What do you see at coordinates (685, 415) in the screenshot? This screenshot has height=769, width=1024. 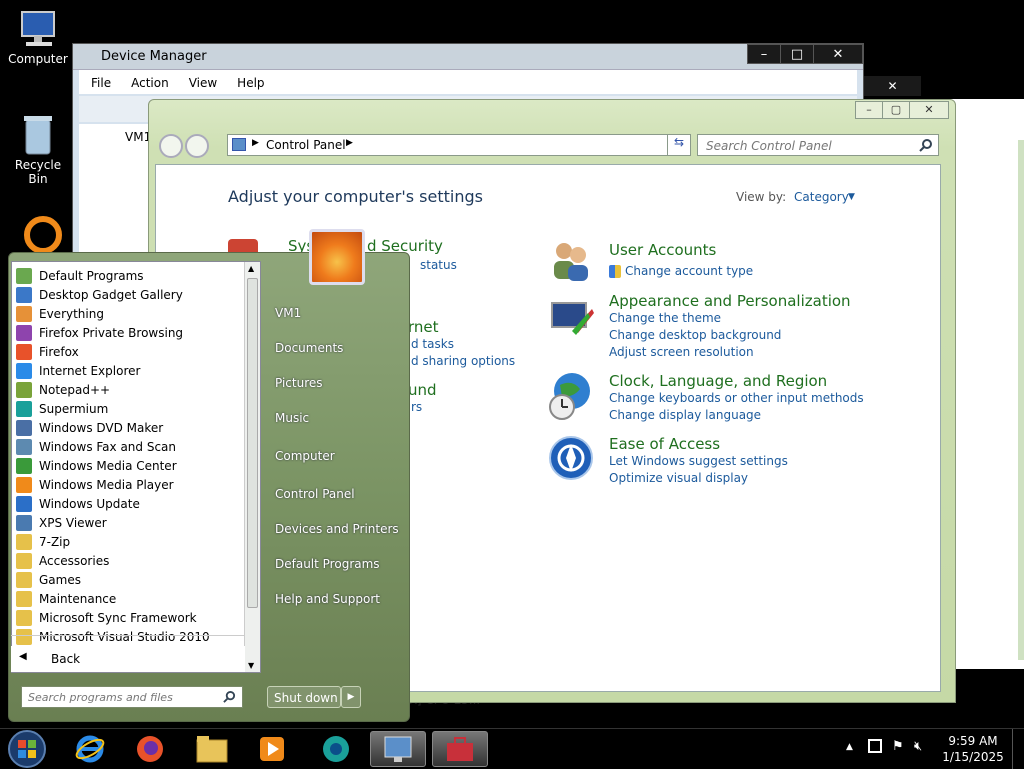 I see `link-change-display-language: Change display language` at bounding box center [685, 415].